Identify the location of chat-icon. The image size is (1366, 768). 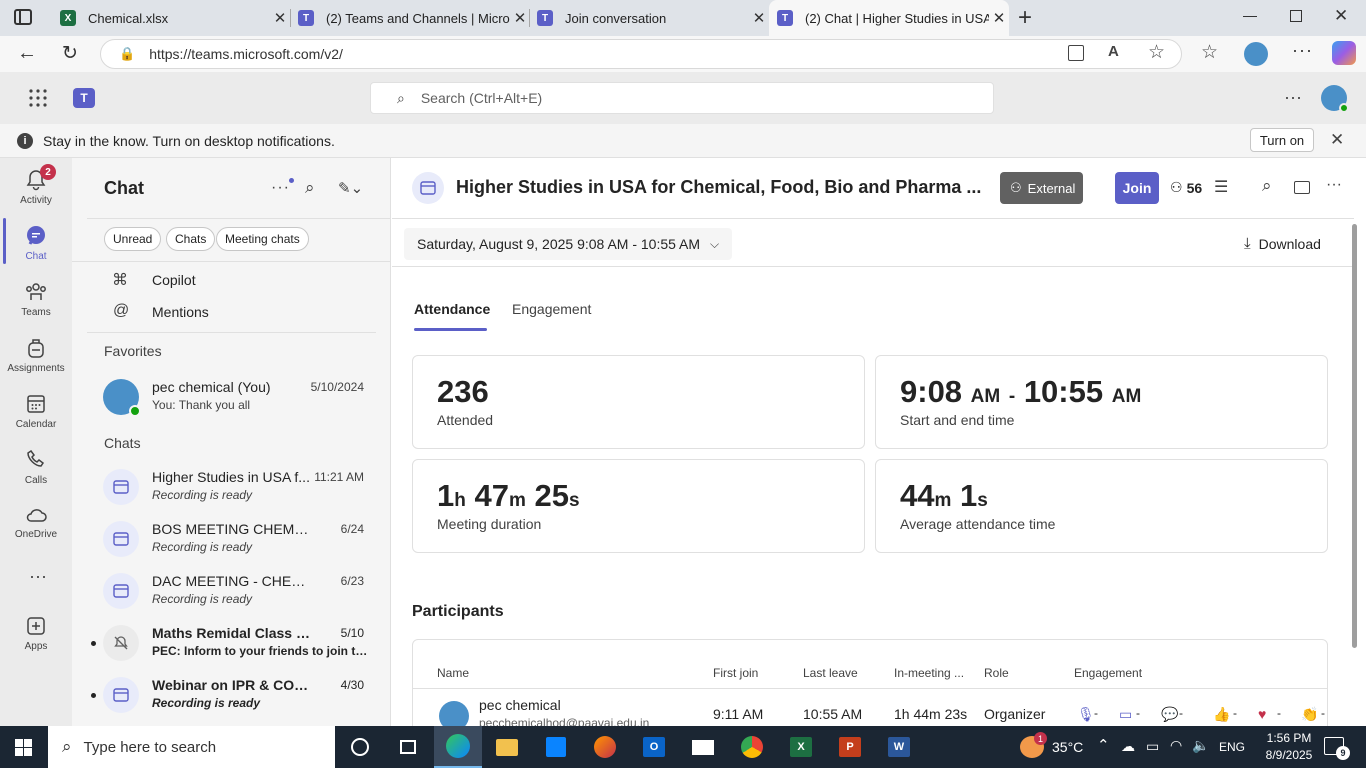
(36, 235).